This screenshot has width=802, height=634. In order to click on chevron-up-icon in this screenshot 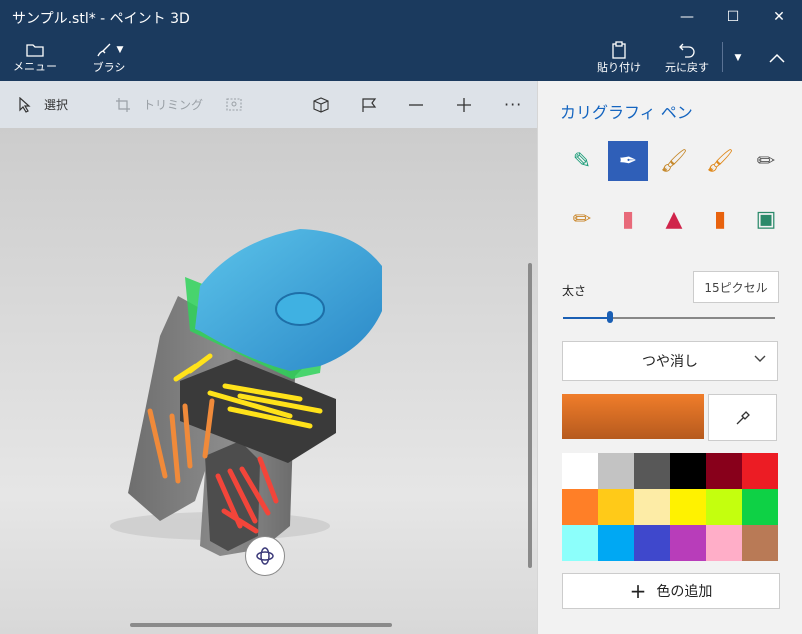, I will do `click(777, 58)`.